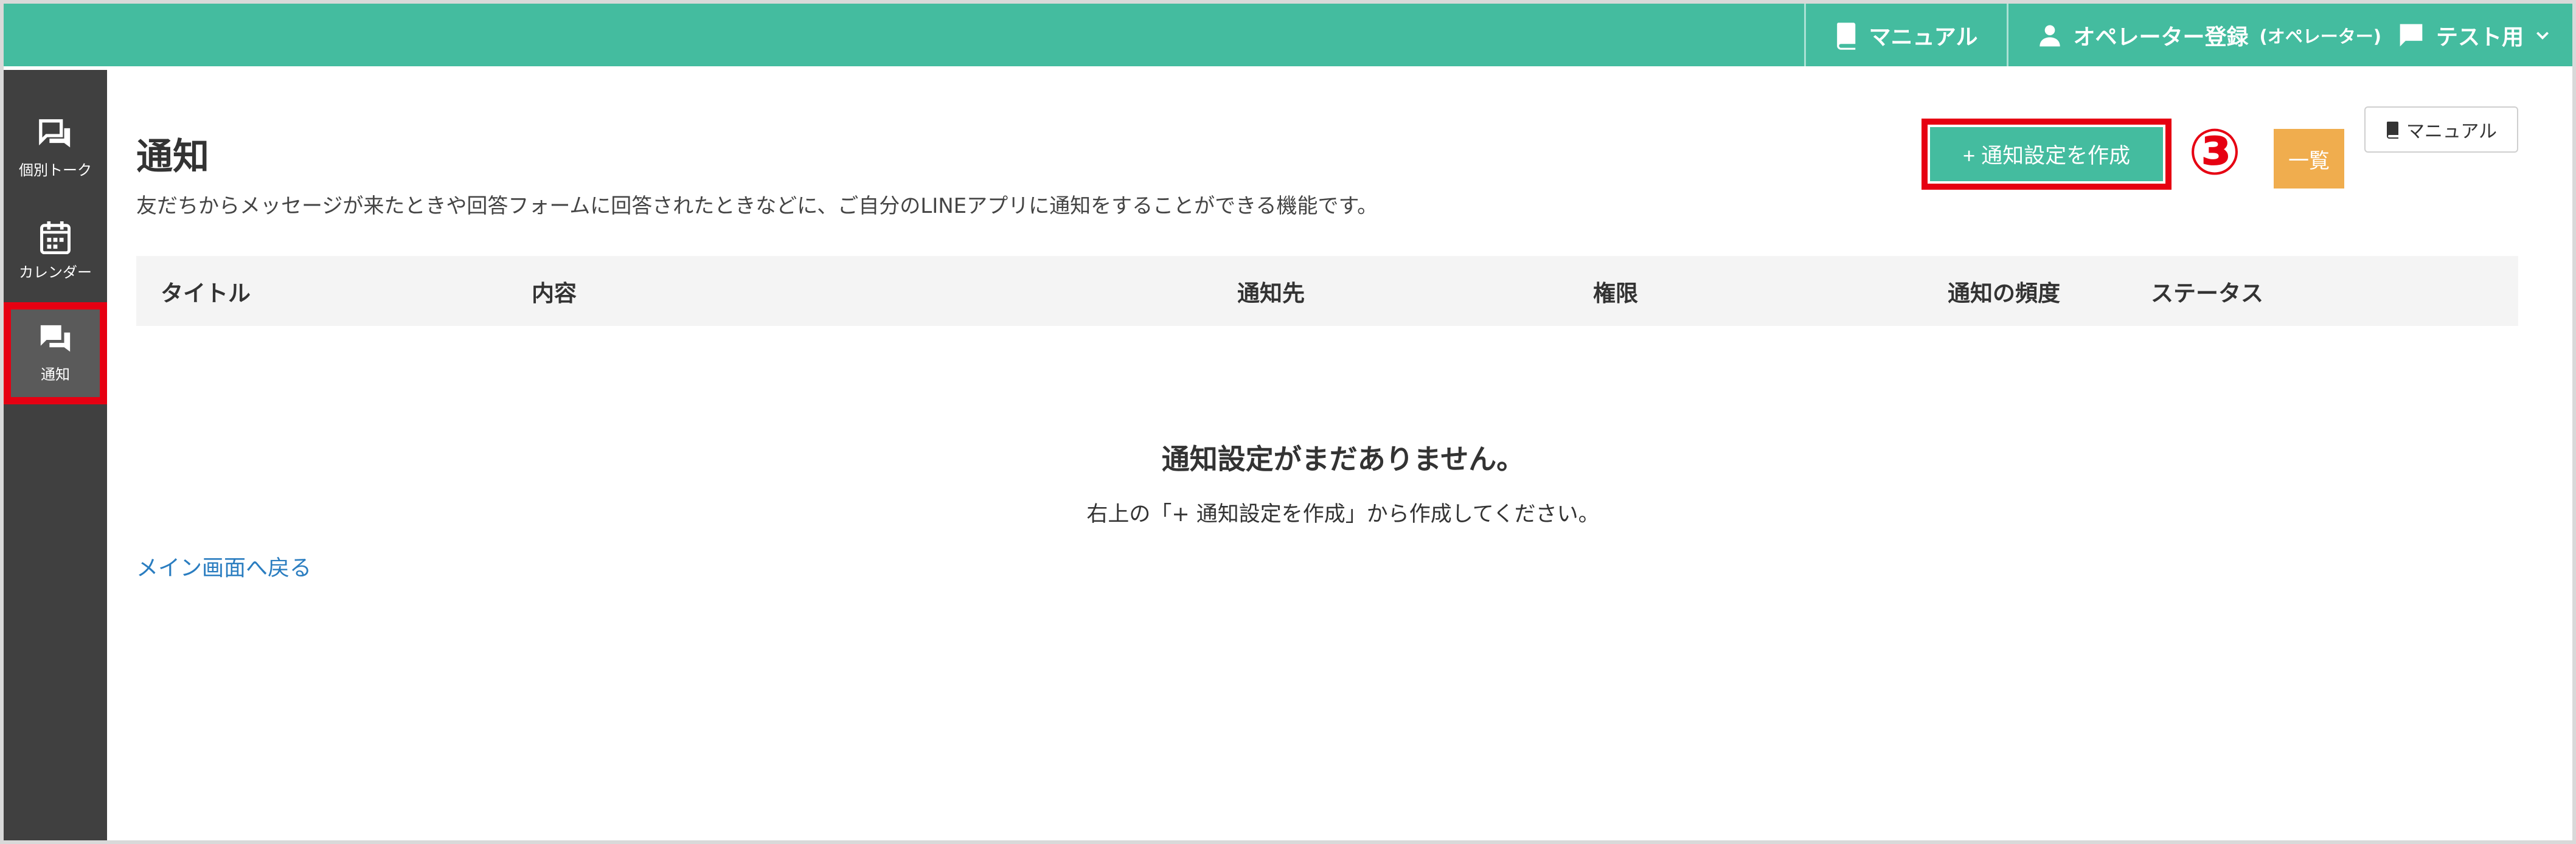 The height and width of the screenshot is (844, 2576). Describe the element at coordinates (172, 157) in the screenshot. I see `page-title: 通知` at that location.